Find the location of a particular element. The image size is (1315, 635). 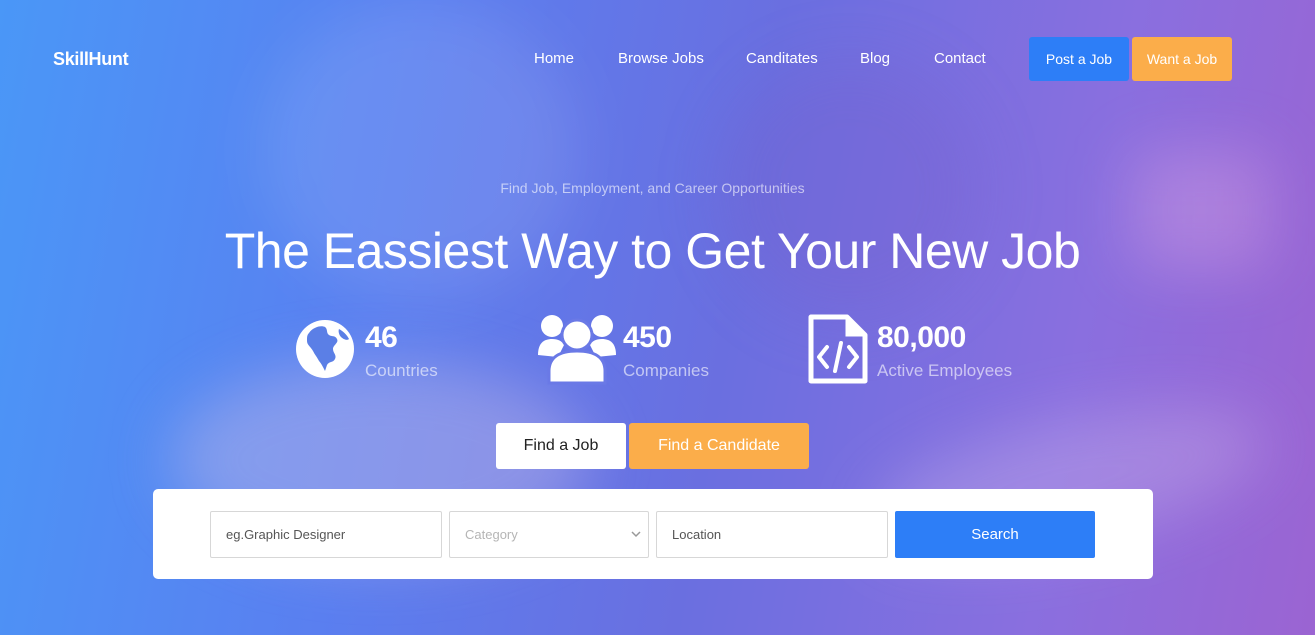

tab-find-job: Find a Job is located at coordinates (561, 446).